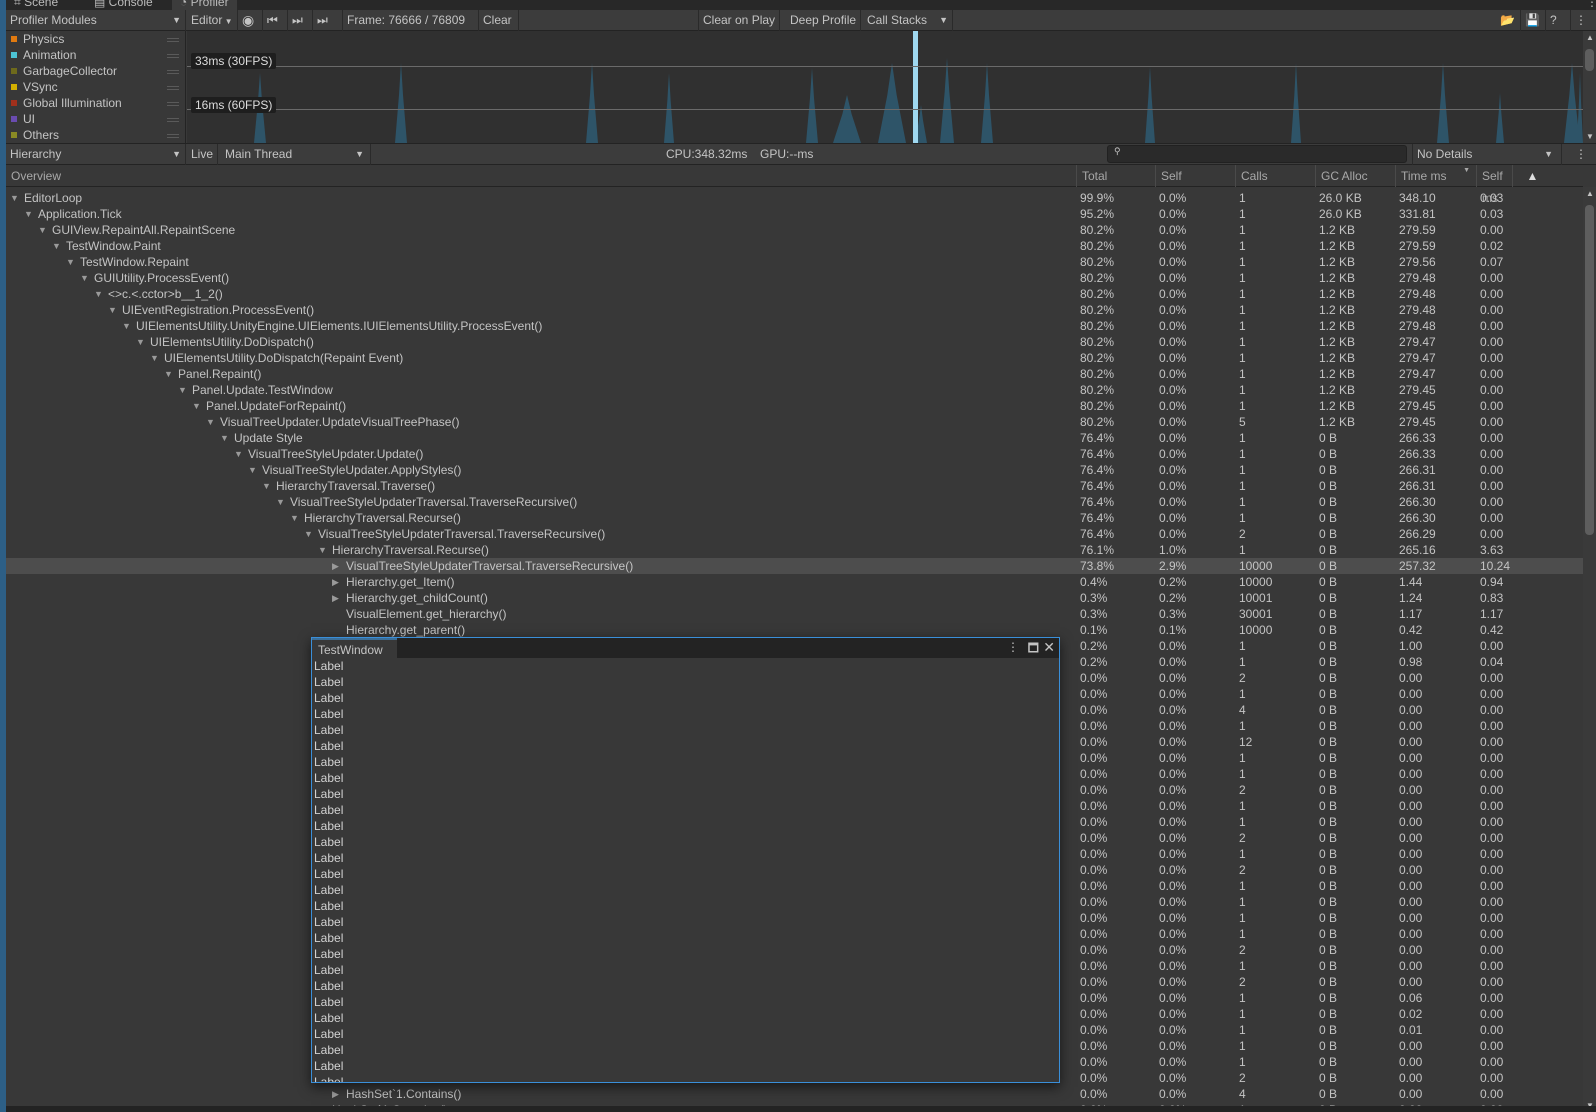 This screenshot has width=1596, height=1112. What do you see at coordinates (250, 20) in the screenshot?
I see `record-button: ◉` at bounding box center [250, 20].